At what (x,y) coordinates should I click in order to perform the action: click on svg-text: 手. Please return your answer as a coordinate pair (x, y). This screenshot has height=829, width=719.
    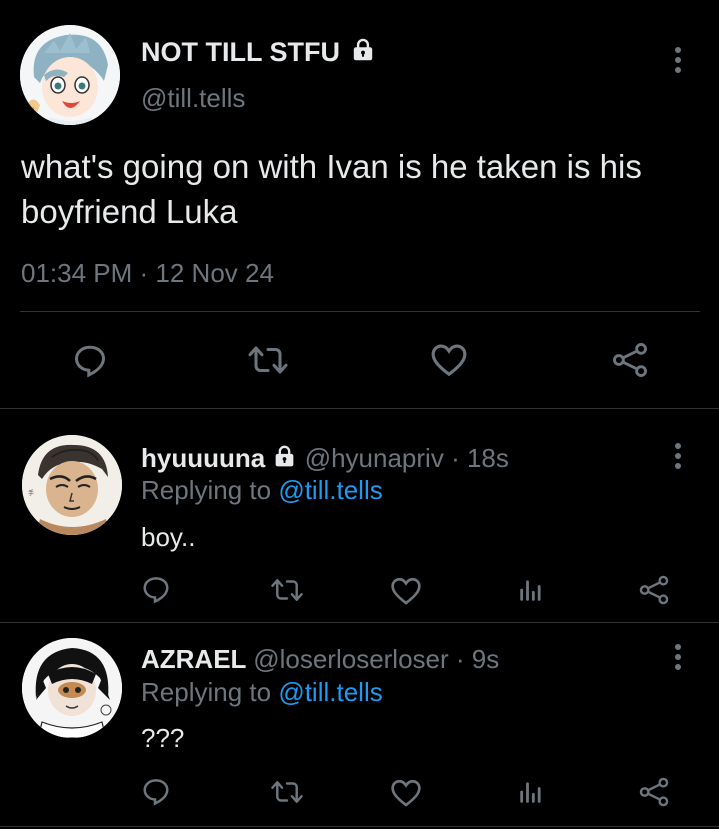
    Looking at the image, I should click on (31, 493).